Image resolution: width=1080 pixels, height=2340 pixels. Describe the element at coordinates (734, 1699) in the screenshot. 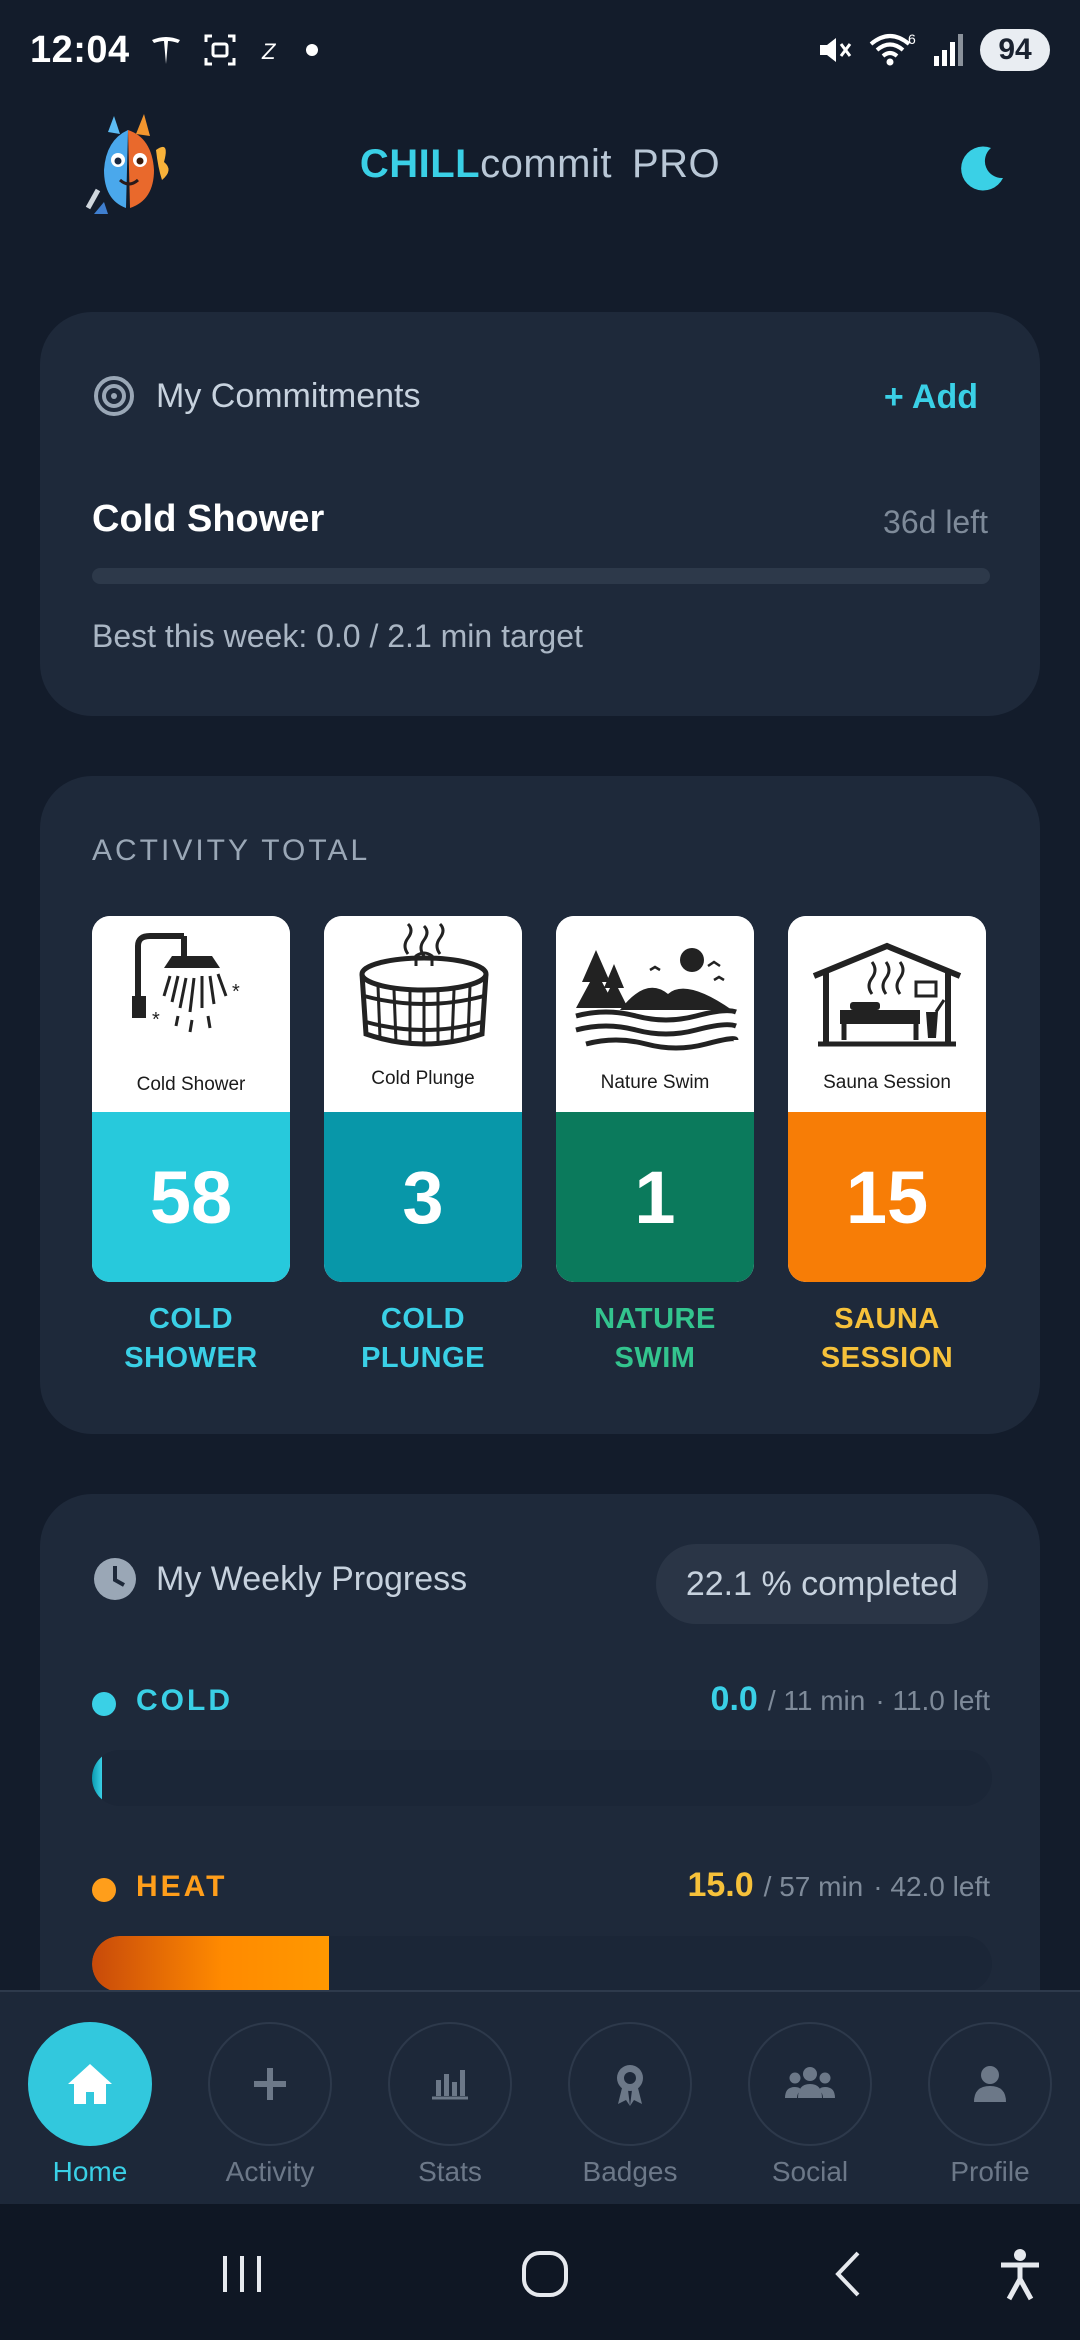

I see `cold-value: 0.0` at that location.